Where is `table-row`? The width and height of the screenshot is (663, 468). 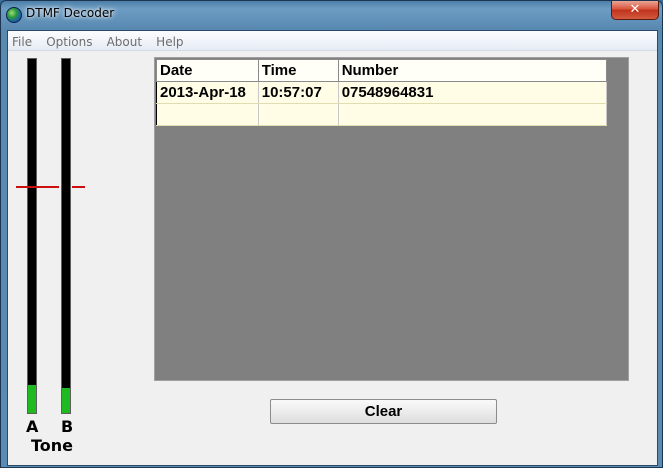
table-row is located at coordinates (382, 114).